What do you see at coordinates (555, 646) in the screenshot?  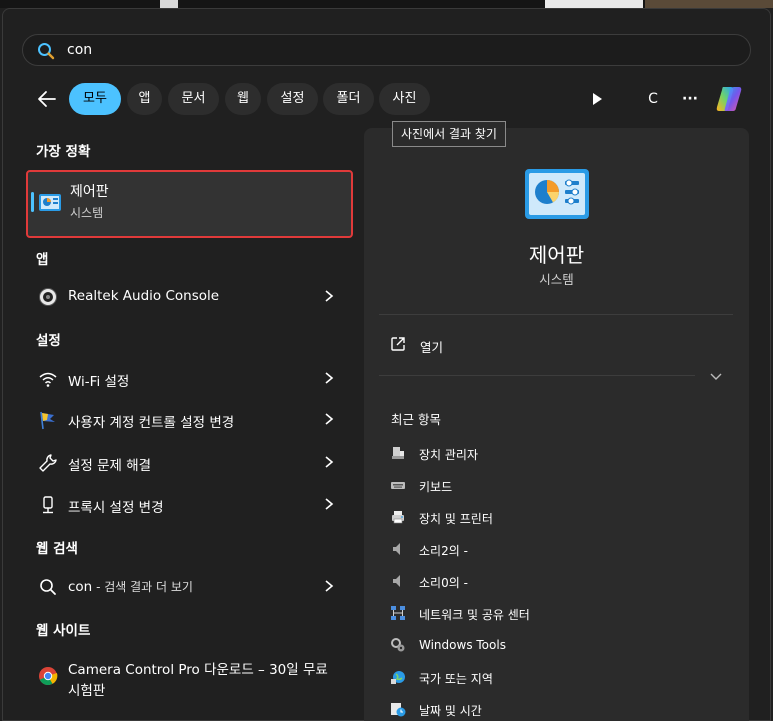 I see `recent-item-windows-tools: Windows Tools` at bounding box center [555, 646].